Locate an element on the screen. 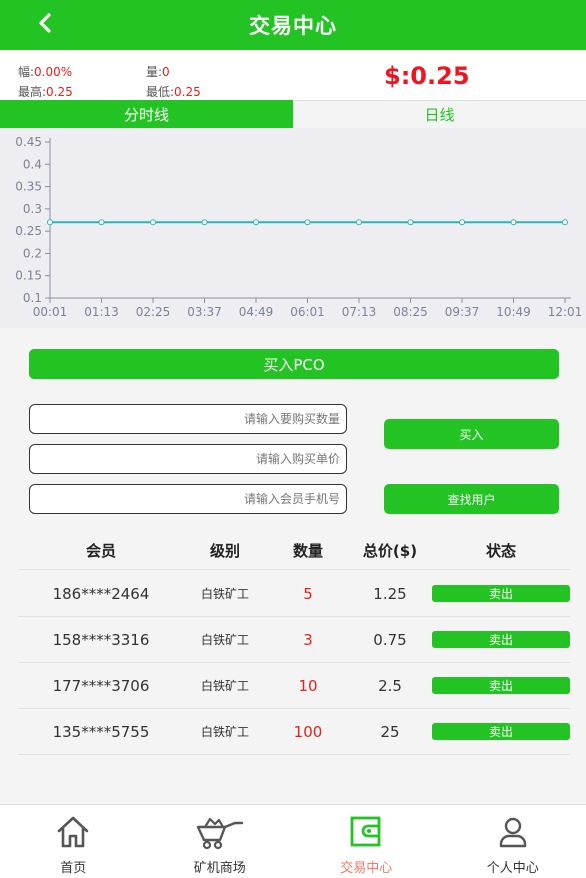 The width and height of the screenshot is (586, 878). y-tick-label: 0.25 is located at coordinates (28, 231).